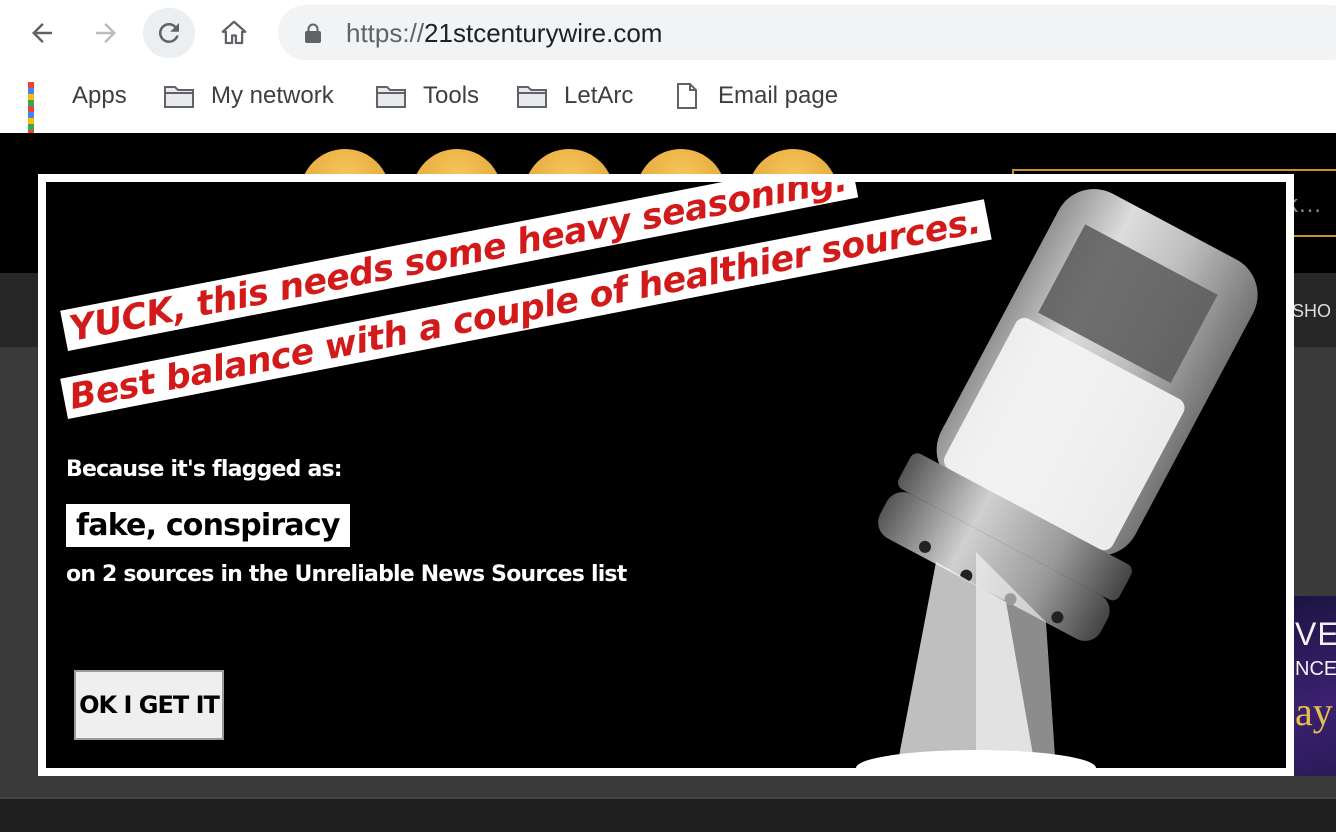 This screenshot has width=1336, height=832. What do you see at coordinates (599, 95) in the screenshot?
I see `bookmark-label: LetArc` at bounding box center [599, 95].